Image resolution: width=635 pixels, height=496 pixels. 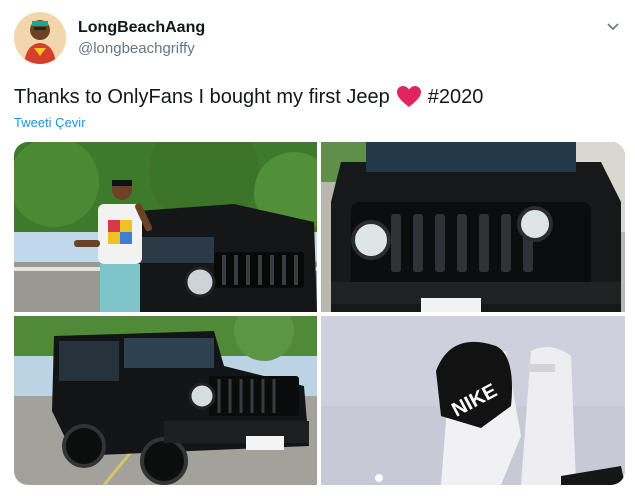 What do you see at coordinates (50, 122) in the screenshot?
I see `translate-link: Tweeti Çevir` at bounding box center [50, 122].